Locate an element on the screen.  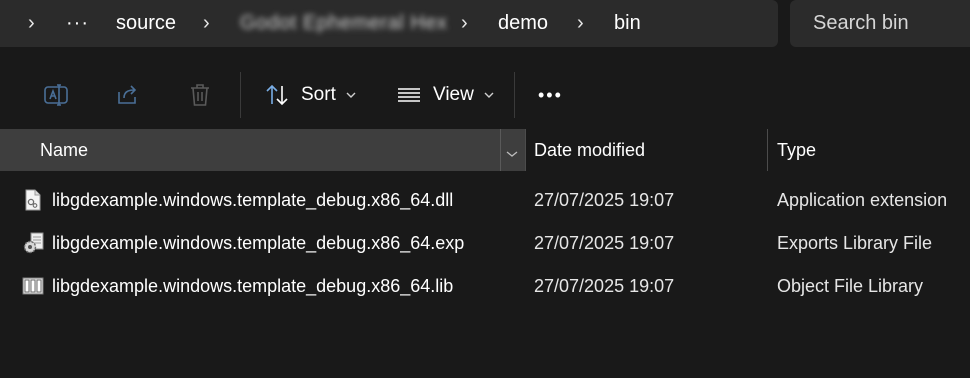
column-type-label: Type is located at coordinates (797, 149).